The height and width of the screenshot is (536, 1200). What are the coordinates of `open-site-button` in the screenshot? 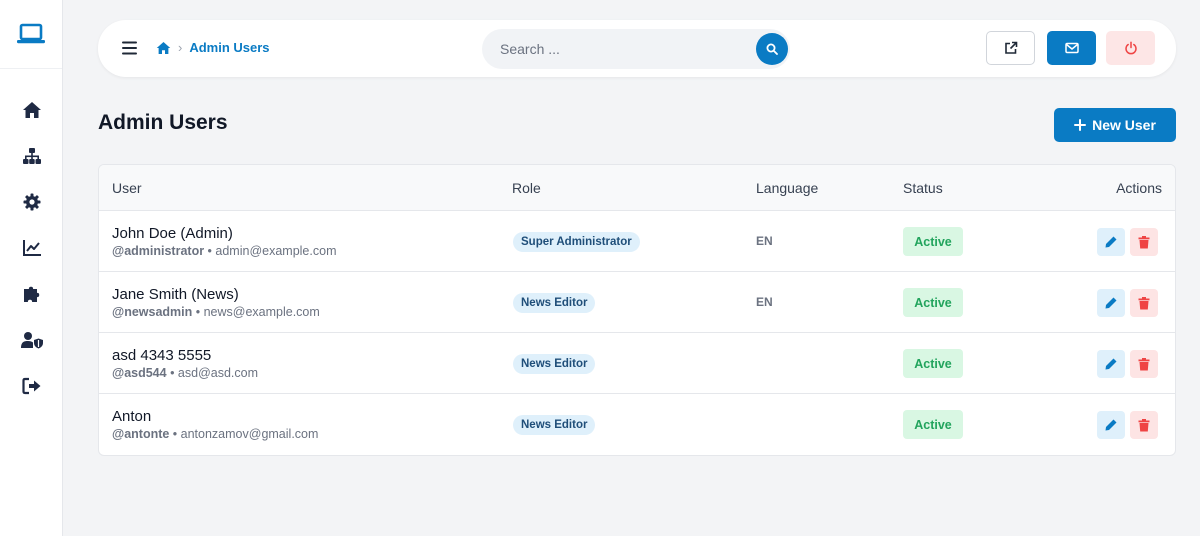 It's located at (1010, 48).